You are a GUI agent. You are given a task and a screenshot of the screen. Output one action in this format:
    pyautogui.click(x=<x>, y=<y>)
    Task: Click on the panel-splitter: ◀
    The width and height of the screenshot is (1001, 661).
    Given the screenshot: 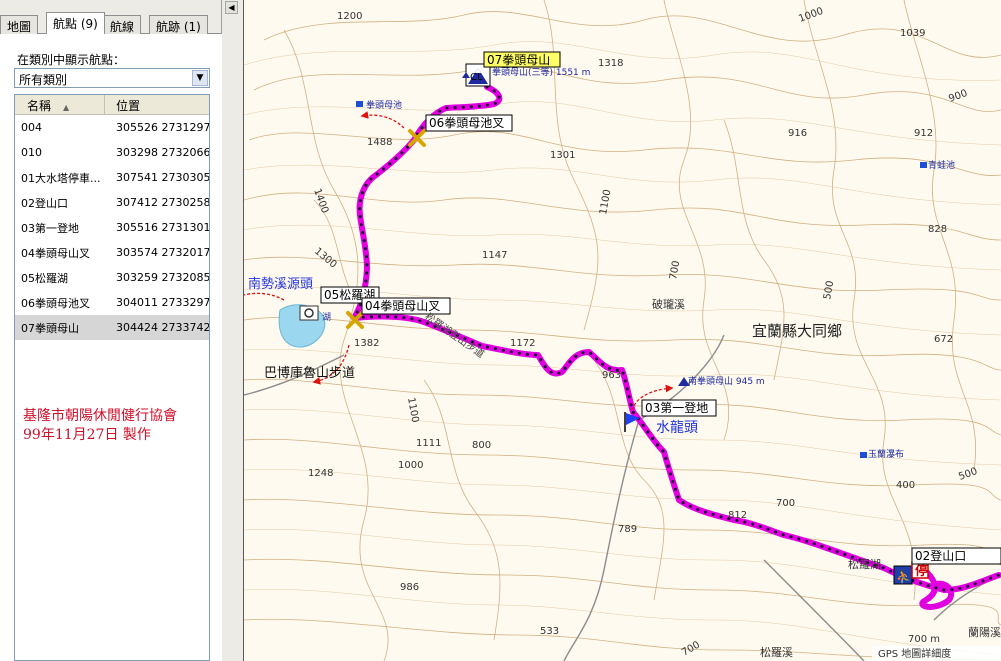 What is the action you would take?
    pyautogui.click(x=233, y=330)
    